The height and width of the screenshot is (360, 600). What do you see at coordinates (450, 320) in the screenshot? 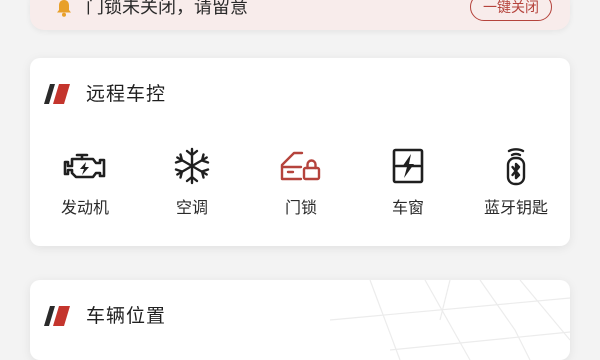
I see `map-preview` at bounding box center [450, 320].